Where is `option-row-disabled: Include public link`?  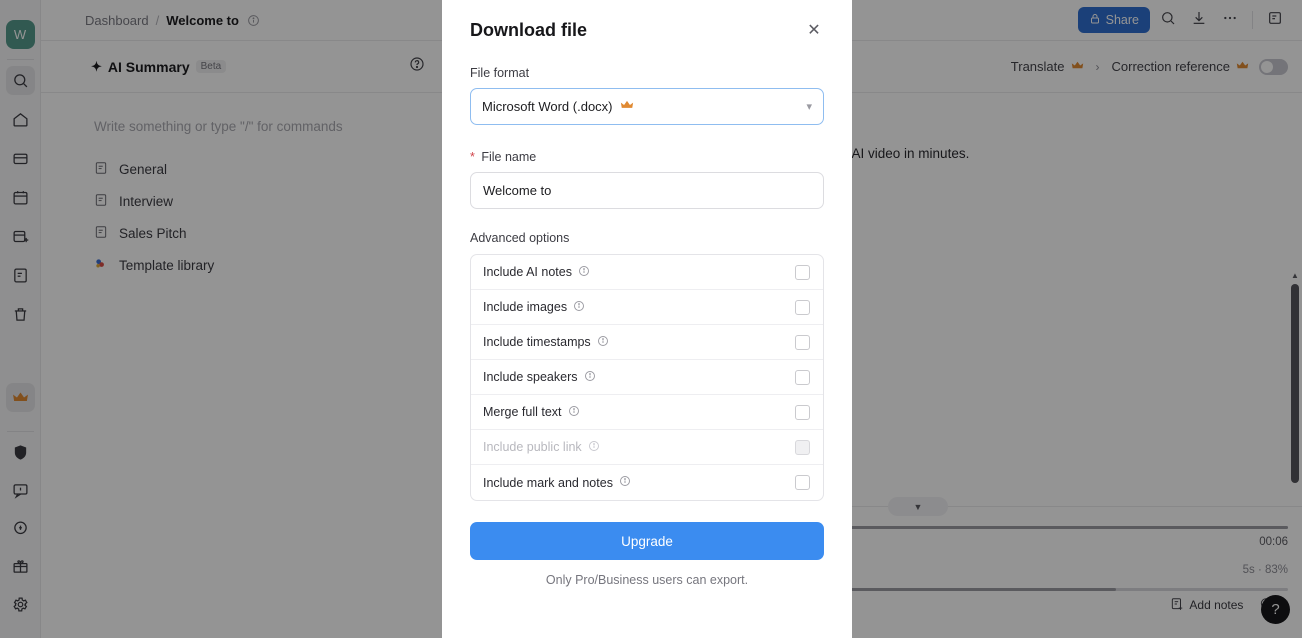 option-row-disabled: Include public link is located at coordinates (647, 447).